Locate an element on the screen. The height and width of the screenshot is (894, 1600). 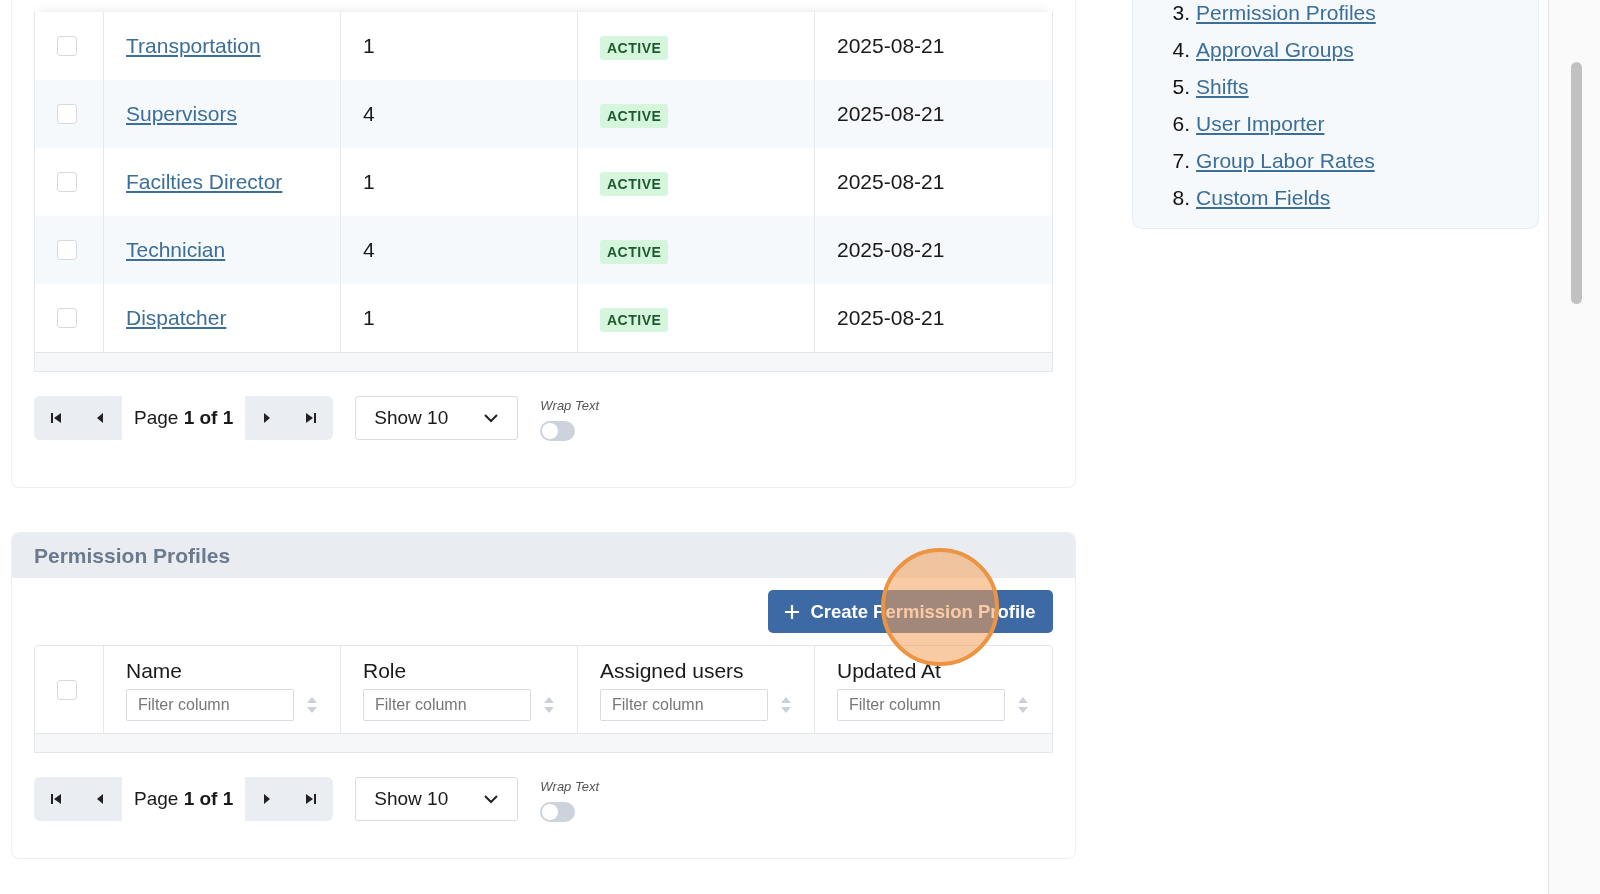
role-link: Transportation is located at coordinates (193, 46).